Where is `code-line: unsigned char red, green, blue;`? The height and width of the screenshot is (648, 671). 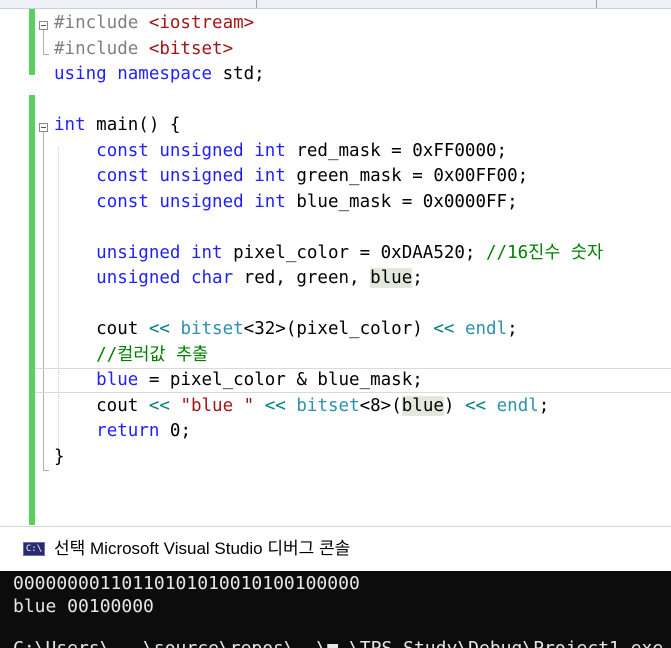 code-line: unsigned char red, green, blue; is located at coordinates (238, 278).